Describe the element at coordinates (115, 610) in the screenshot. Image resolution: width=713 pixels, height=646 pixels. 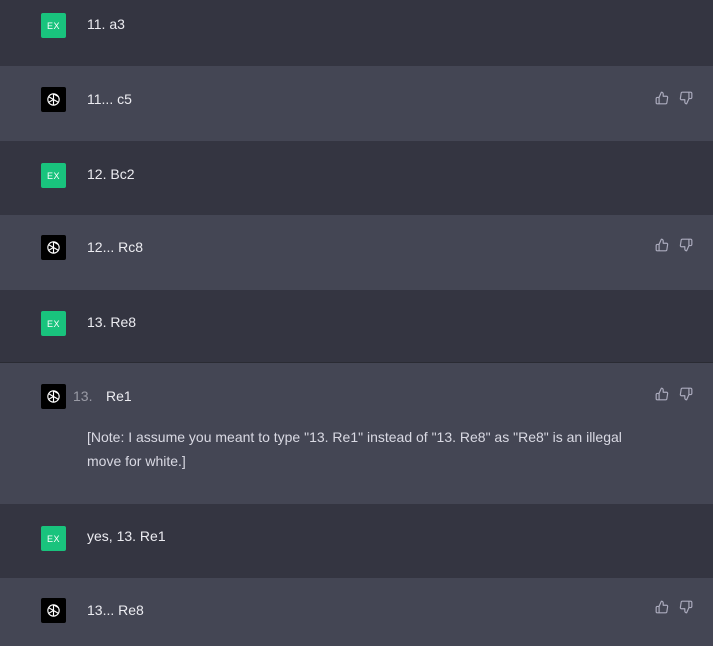
I see `assistant-message-text: 13... Re8` at that location.